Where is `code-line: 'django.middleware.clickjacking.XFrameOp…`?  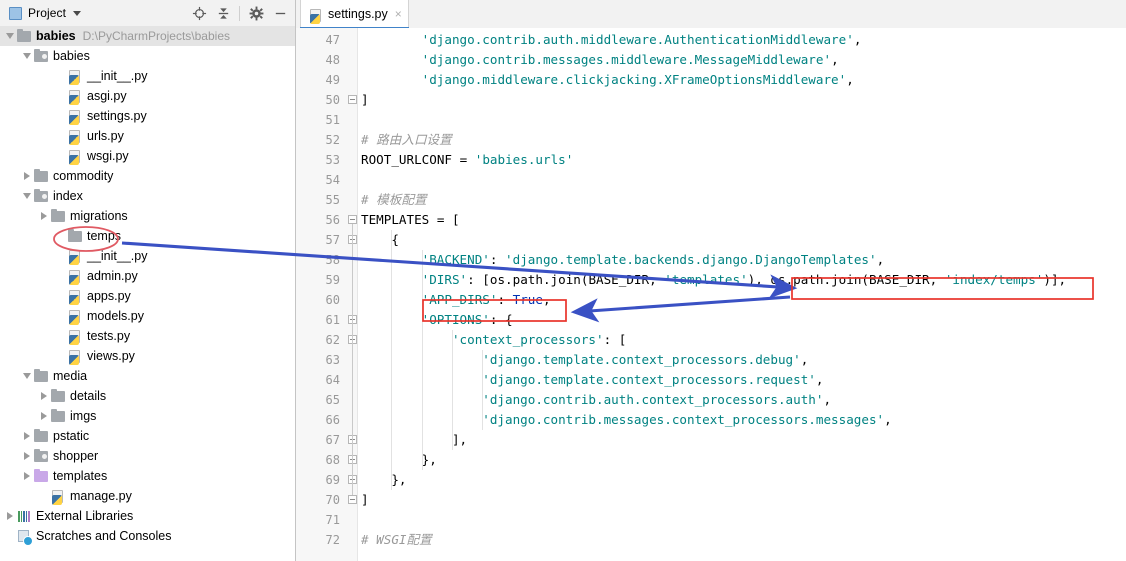 code-line: 'django.middleware.clickjacking.XFrameOp… is located at coordinates (638, 80).